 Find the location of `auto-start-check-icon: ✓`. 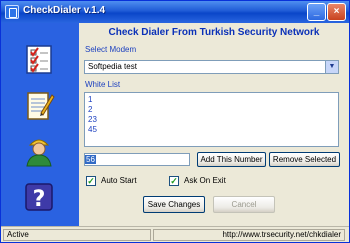

auto-start-check-icon: ✓ is located at coordinates (91, 181).